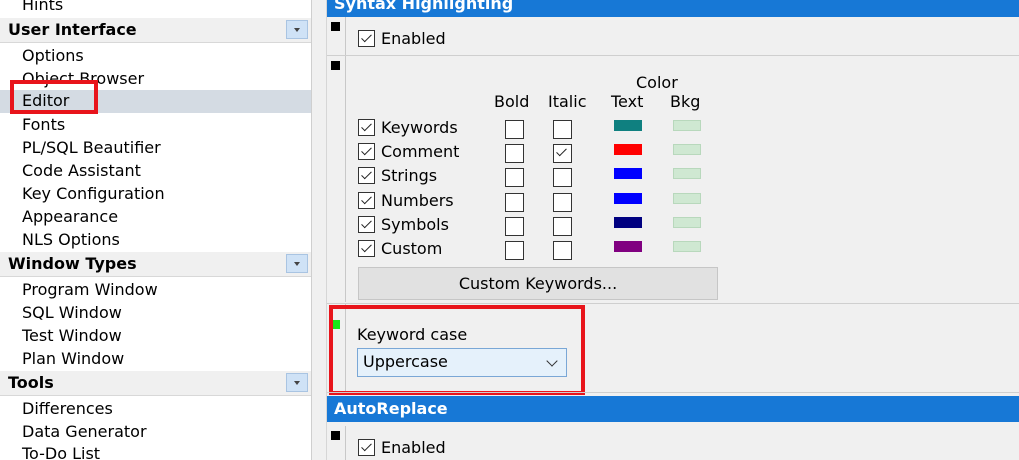  What do you see at coordinates (155, 217) in the screenshot?
I see `tree-item-appearance: Appearance` at bounding box center [155, 217].